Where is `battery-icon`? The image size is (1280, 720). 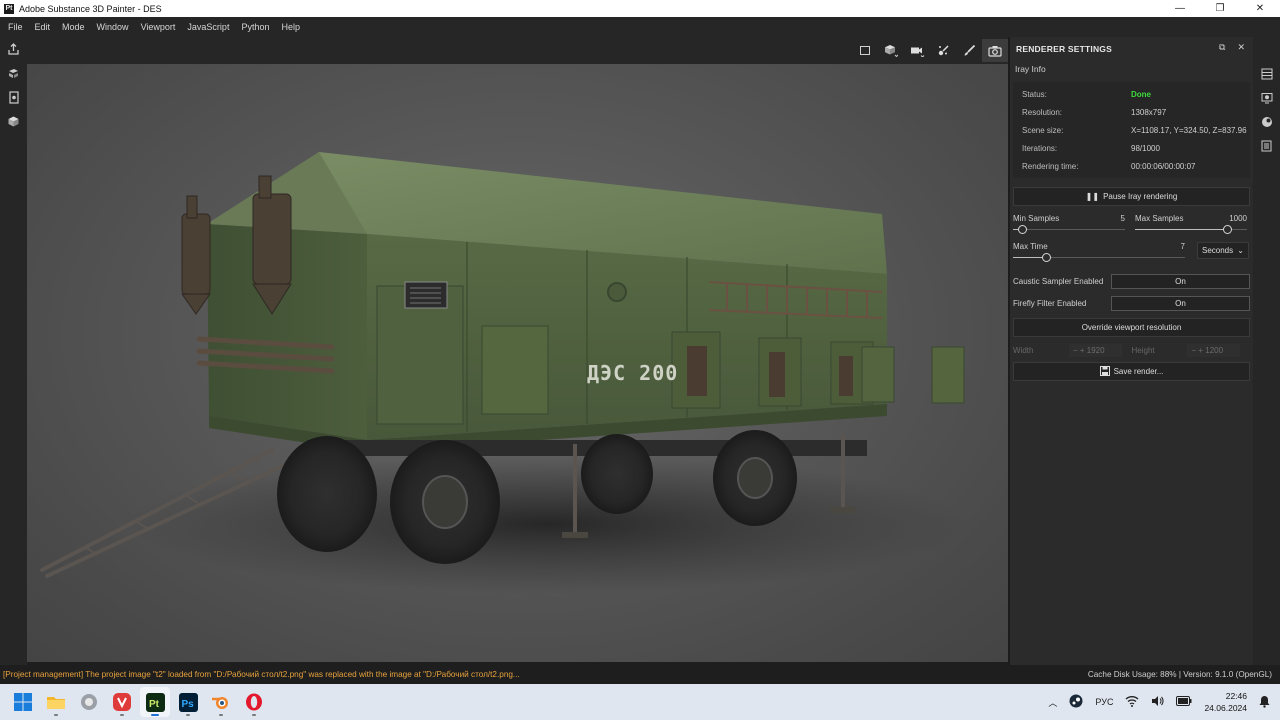 battery-icon is located at coordinates (1184, 702).